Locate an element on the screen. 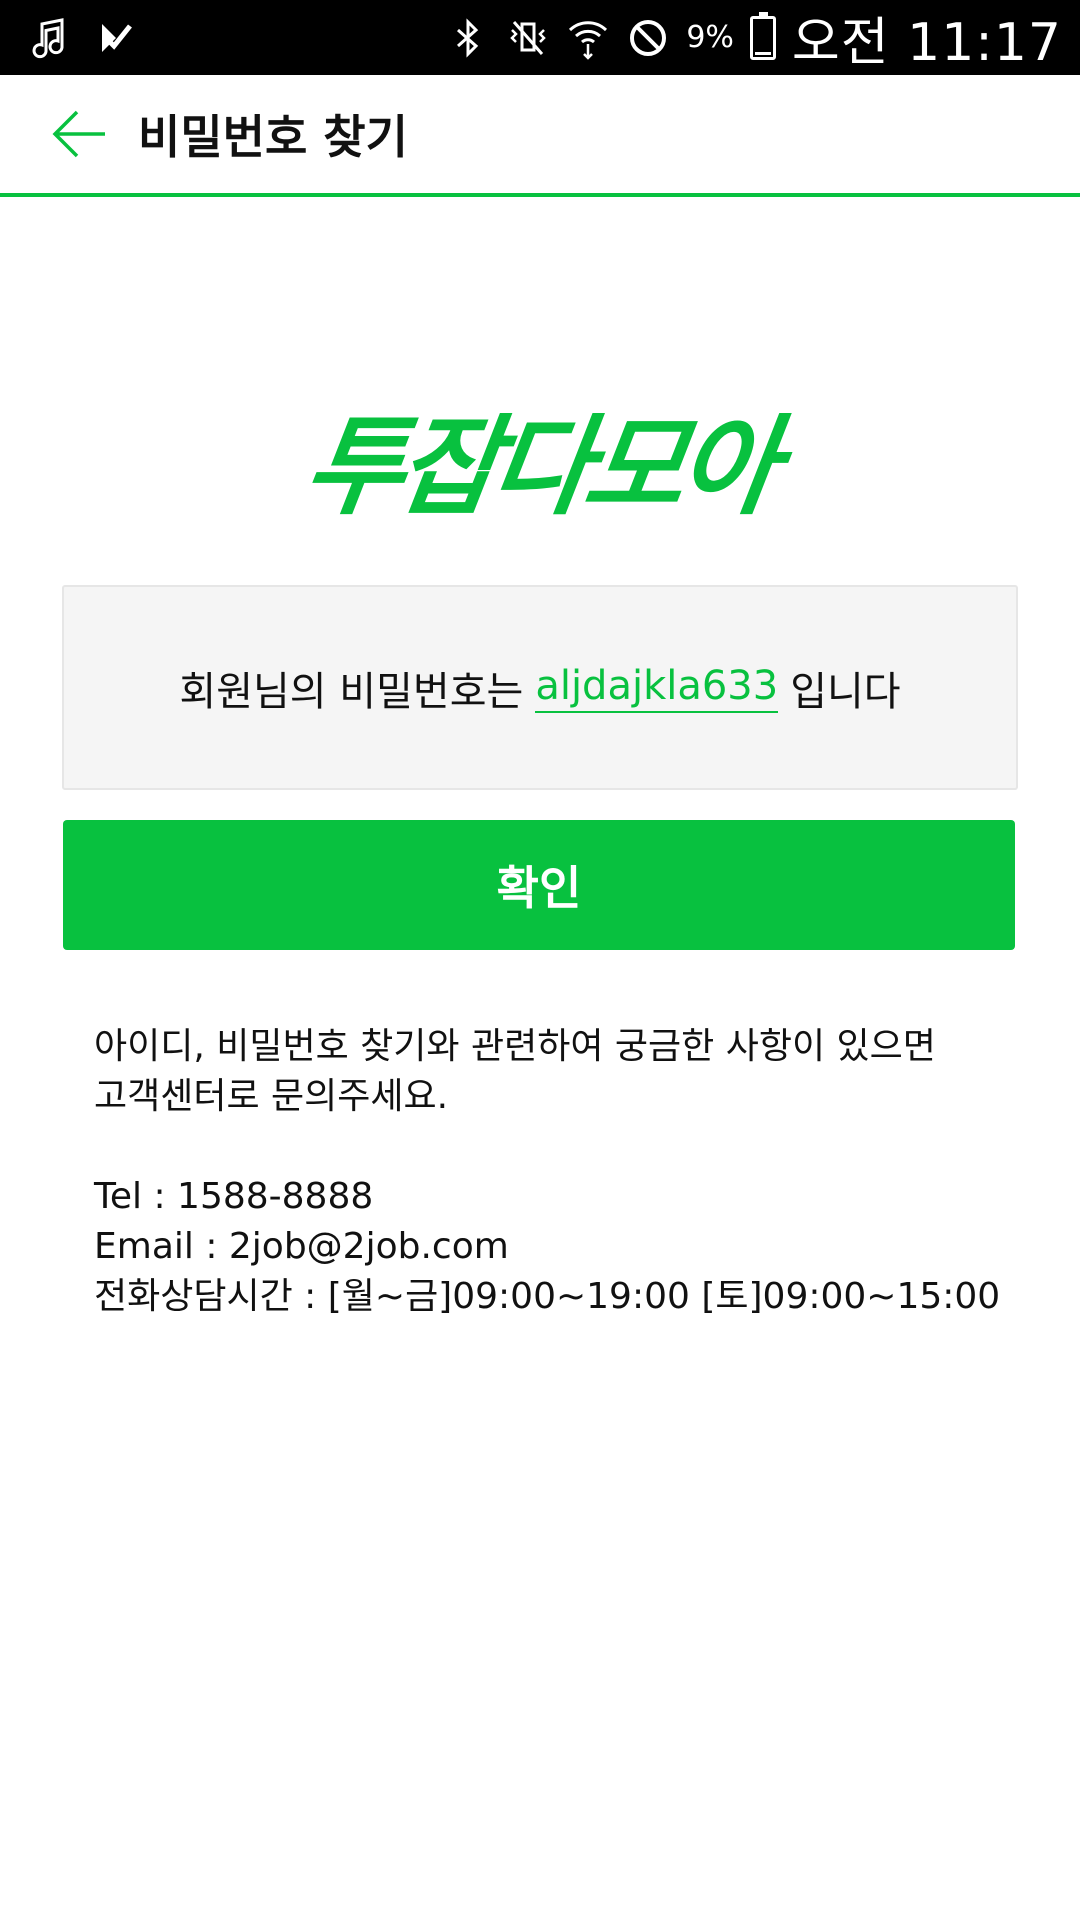  music-note-icon is located at coordinates (50, 38).